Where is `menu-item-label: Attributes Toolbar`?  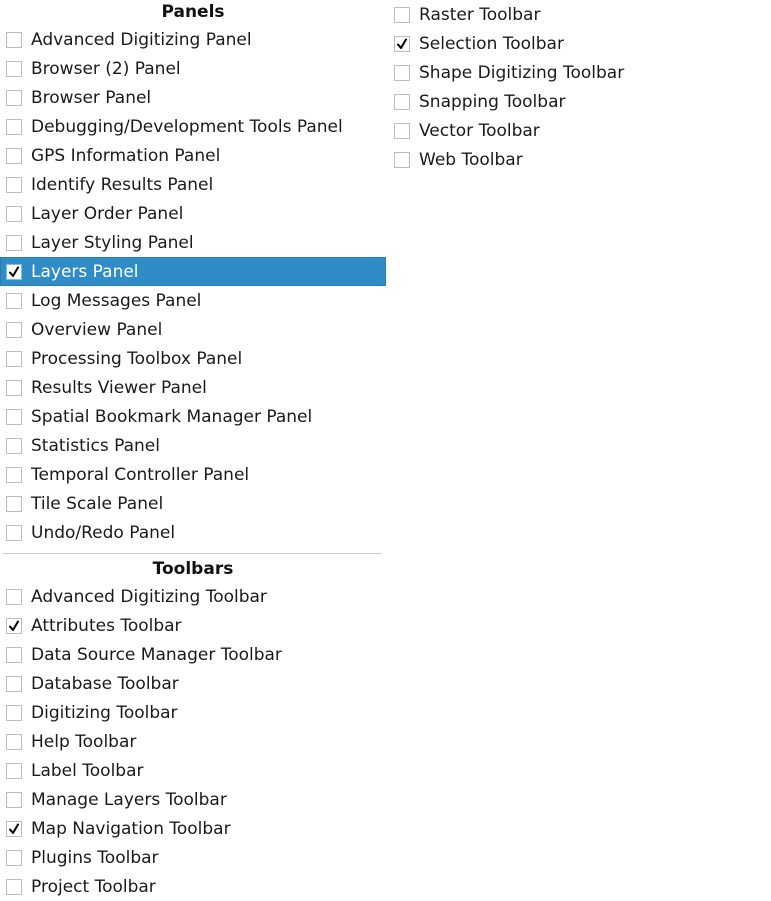 menu-item-label: Attributes Toolbar is located at coordinates (106, 625).